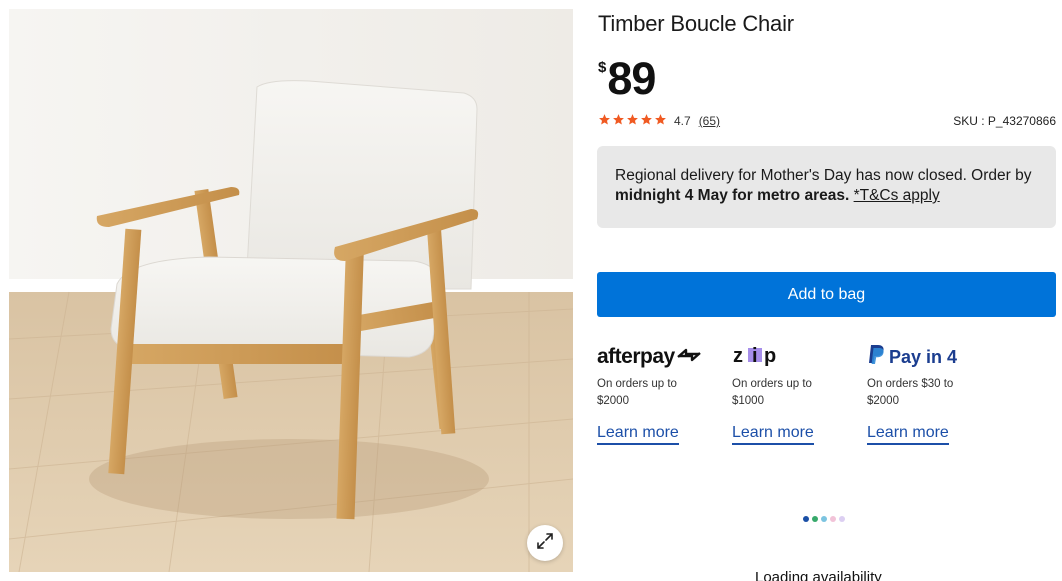 The width and height of the screenshot is (1062, 581). I want to click on svg-text: i, so click(755, 355).